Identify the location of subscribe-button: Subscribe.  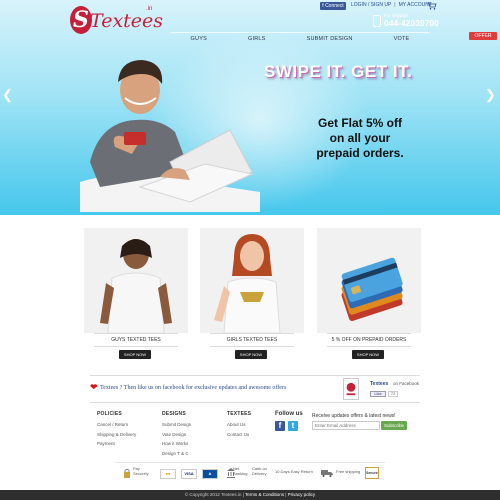
(394, 425).